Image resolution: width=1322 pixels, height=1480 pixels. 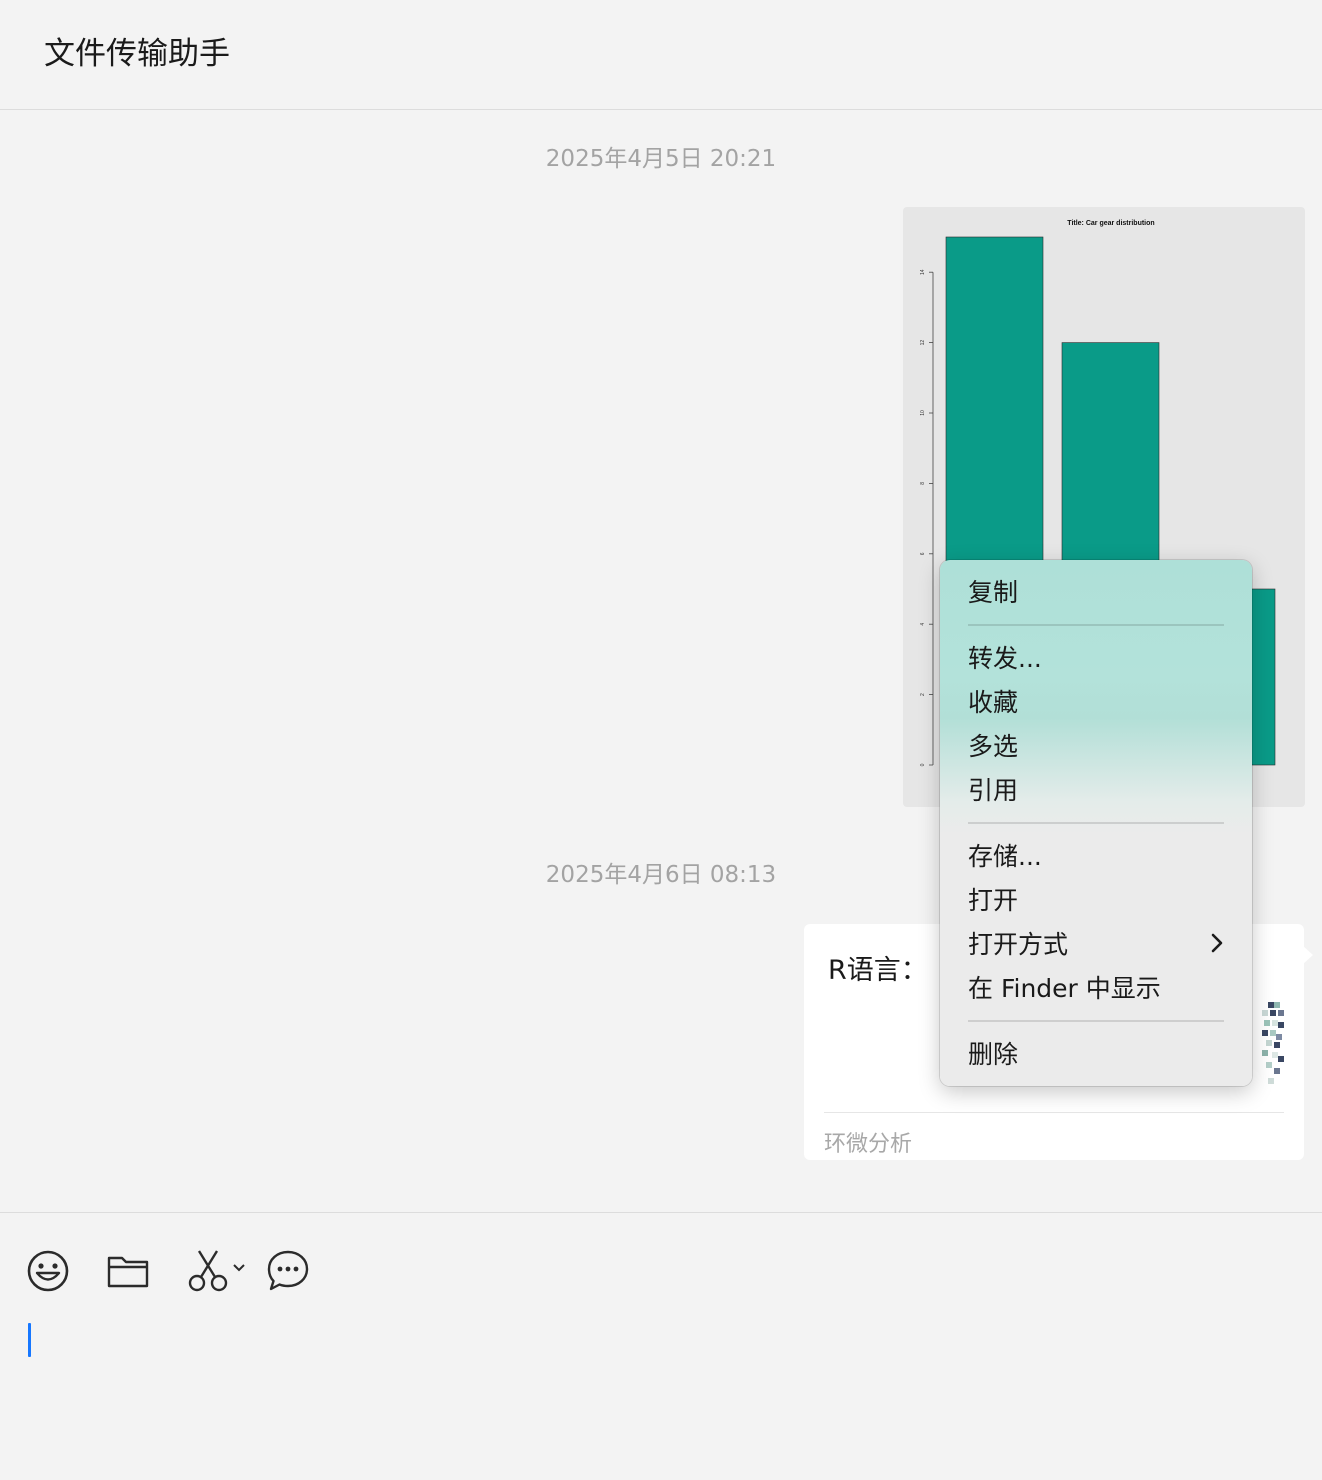 What do you see at coordinates (1098, 791) in the screenshot?
I see `menu-item-quote: 引用` at bounding box center [1098, 791].